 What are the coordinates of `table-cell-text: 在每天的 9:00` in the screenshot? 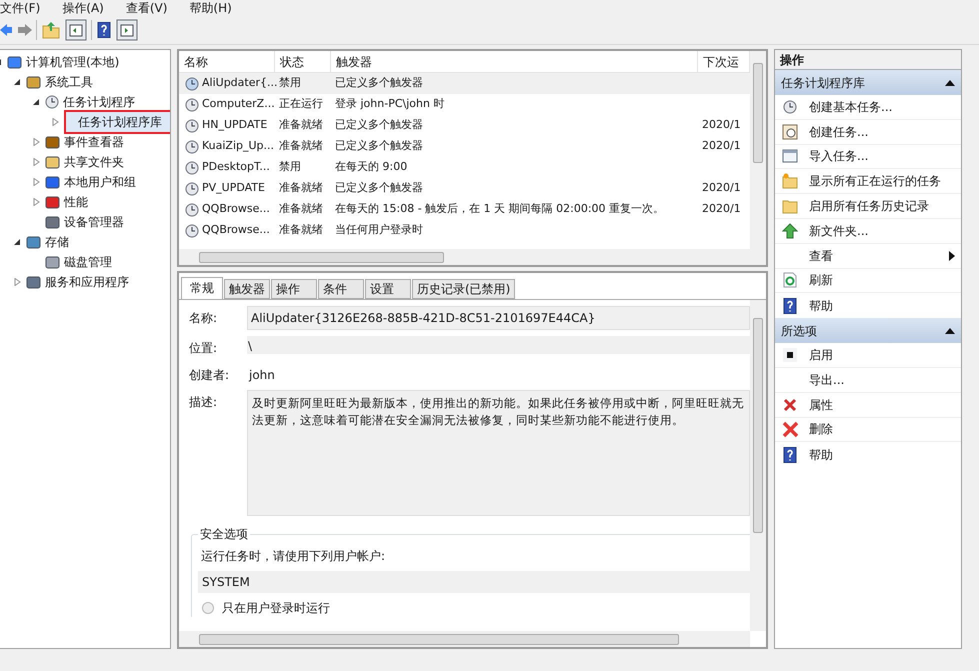 It's located at (371, 167).